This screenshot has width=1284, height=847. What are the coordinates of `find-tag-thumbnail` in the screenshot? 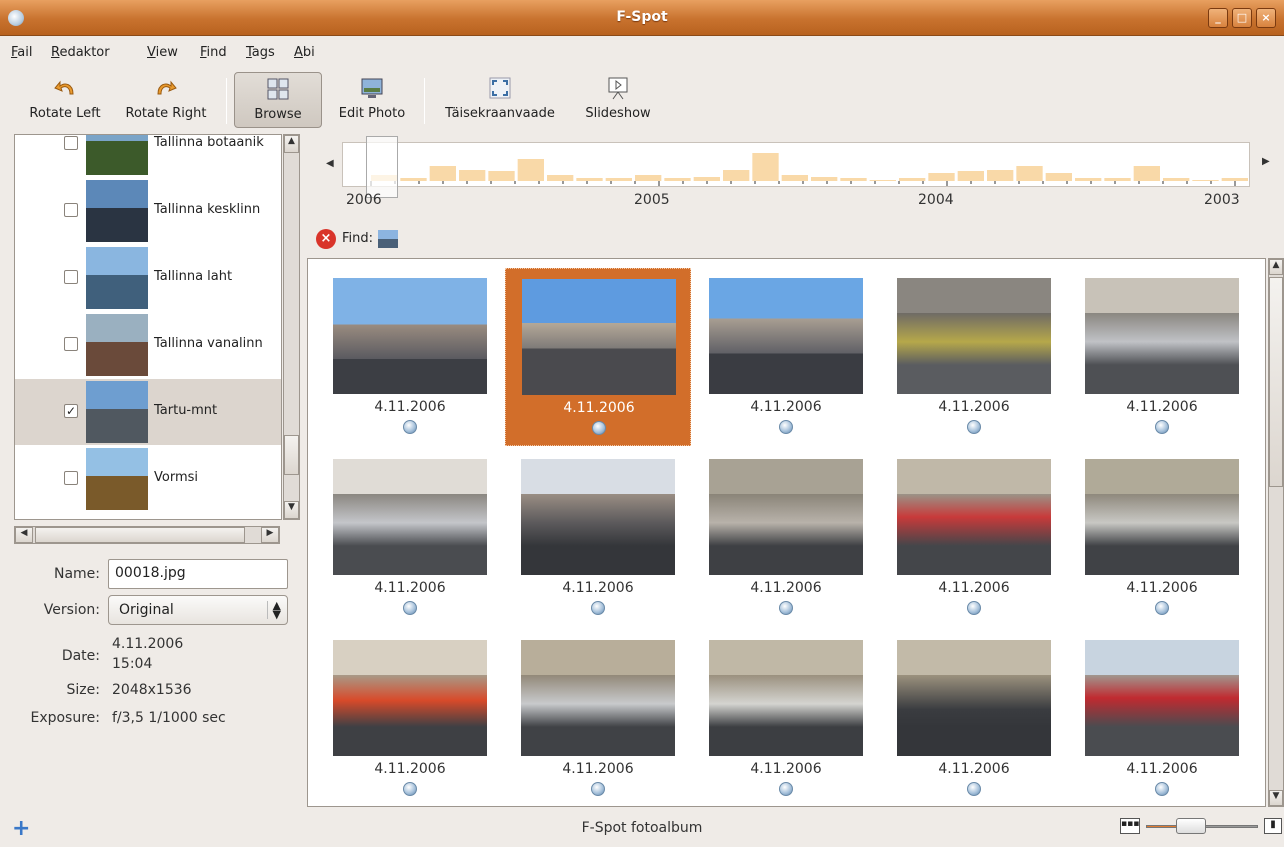 It's located at (388, 239).